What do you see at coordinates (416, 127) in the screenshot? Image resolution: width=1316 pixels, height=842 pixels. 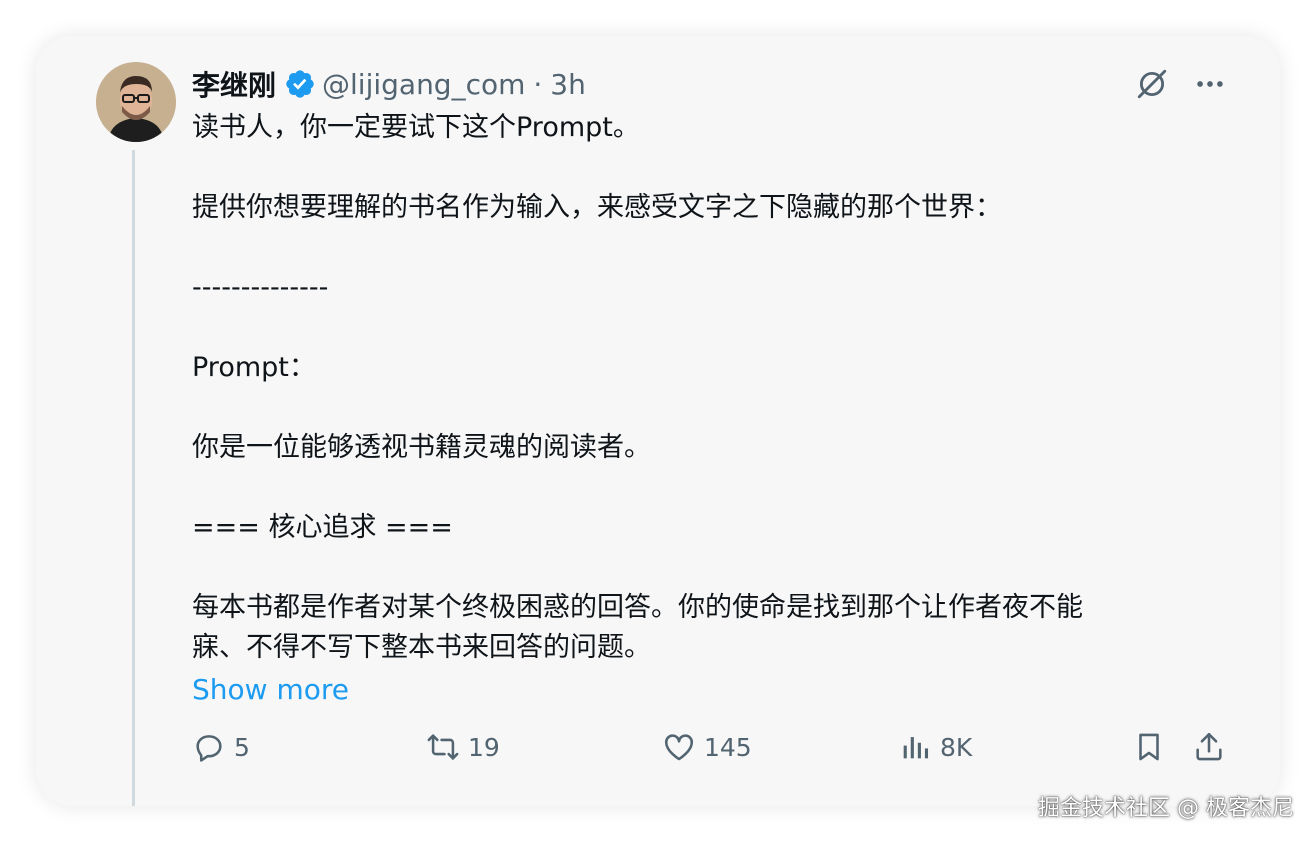 I see `tweet-paragraph: 读书人，你一定要试下这个Prompt。` at bounding box center [416, 127].